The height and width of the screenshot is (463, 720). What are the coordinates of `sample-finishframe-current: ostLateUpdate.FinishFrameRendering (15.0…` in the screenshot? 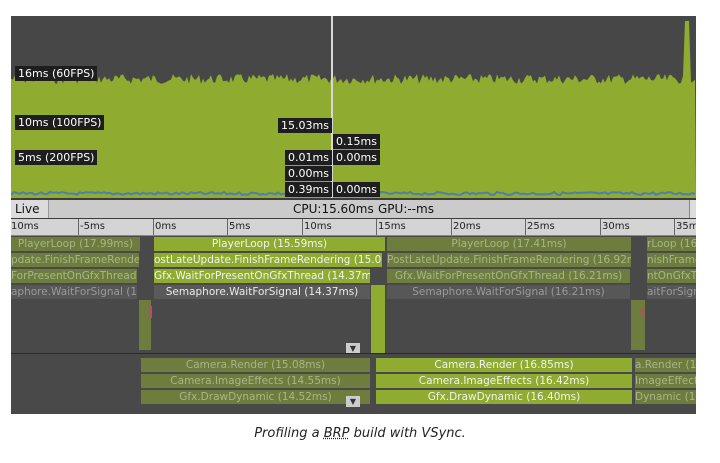 It's located at (268, 260).